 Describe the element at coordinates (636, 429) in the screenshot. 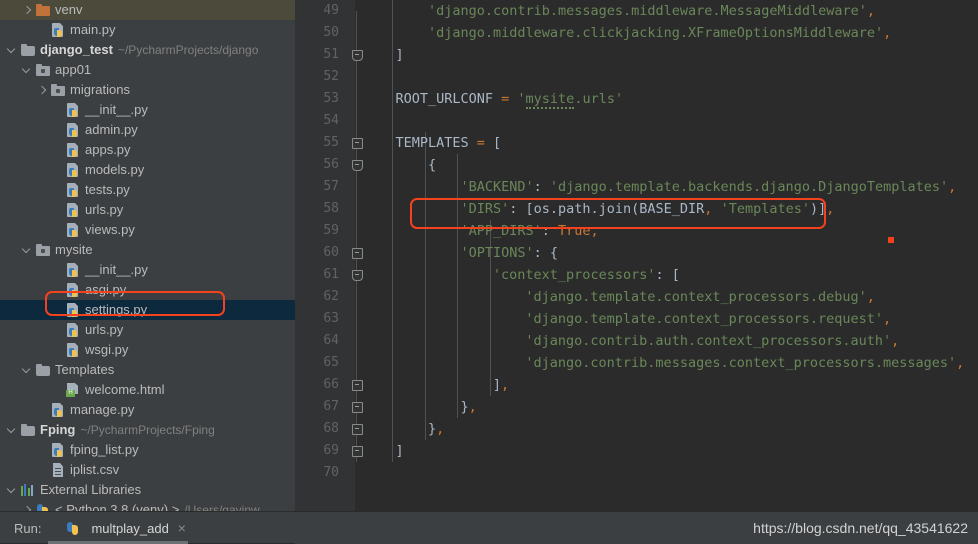

I see `code-line: 68},` at that location.